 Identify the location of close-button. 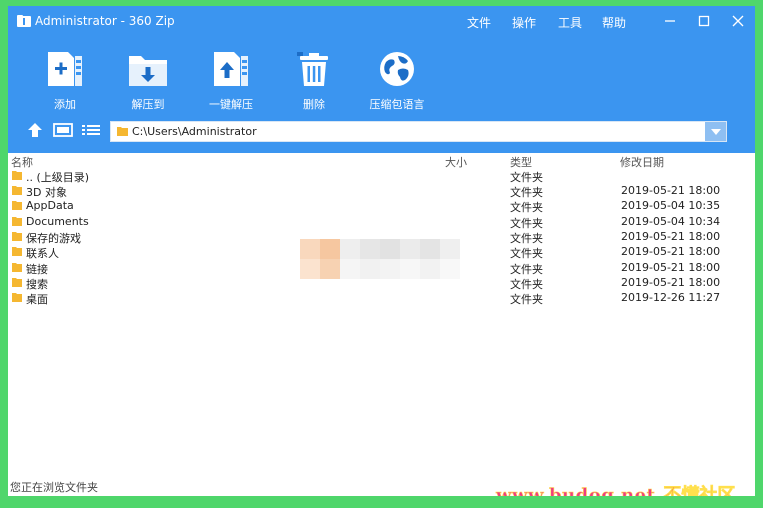
(738, 21).